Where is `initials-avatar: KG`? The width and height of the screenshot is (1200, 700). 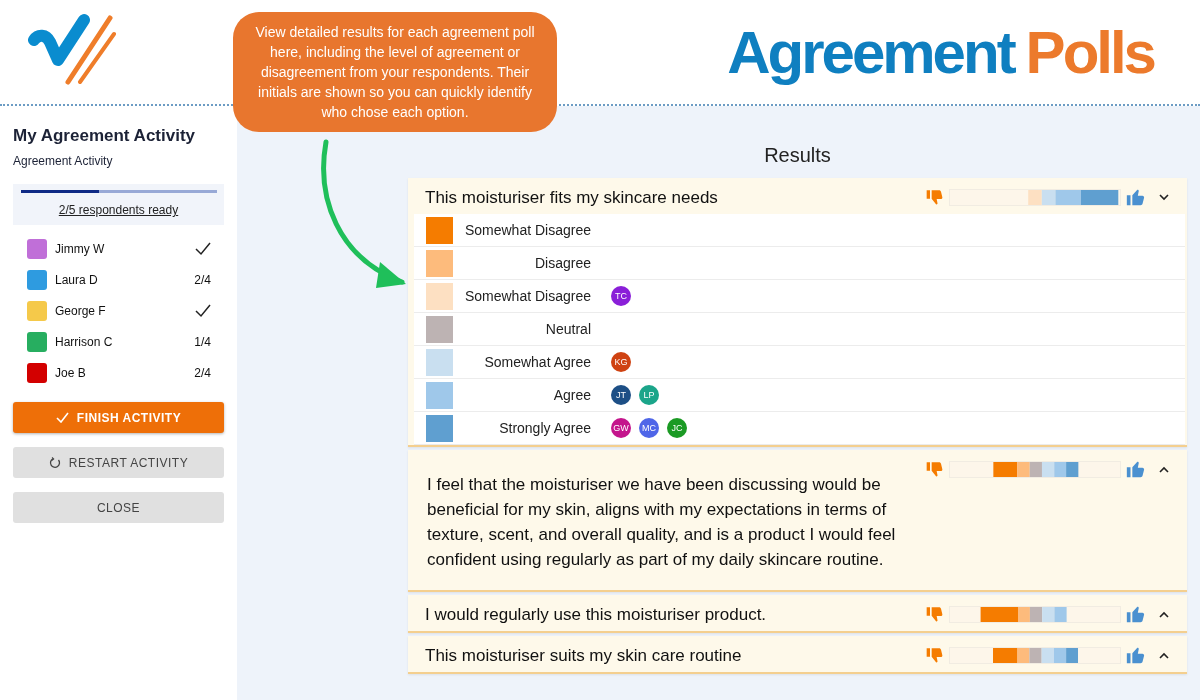
initials-avatar: KG is located at coordinates (621, 362).